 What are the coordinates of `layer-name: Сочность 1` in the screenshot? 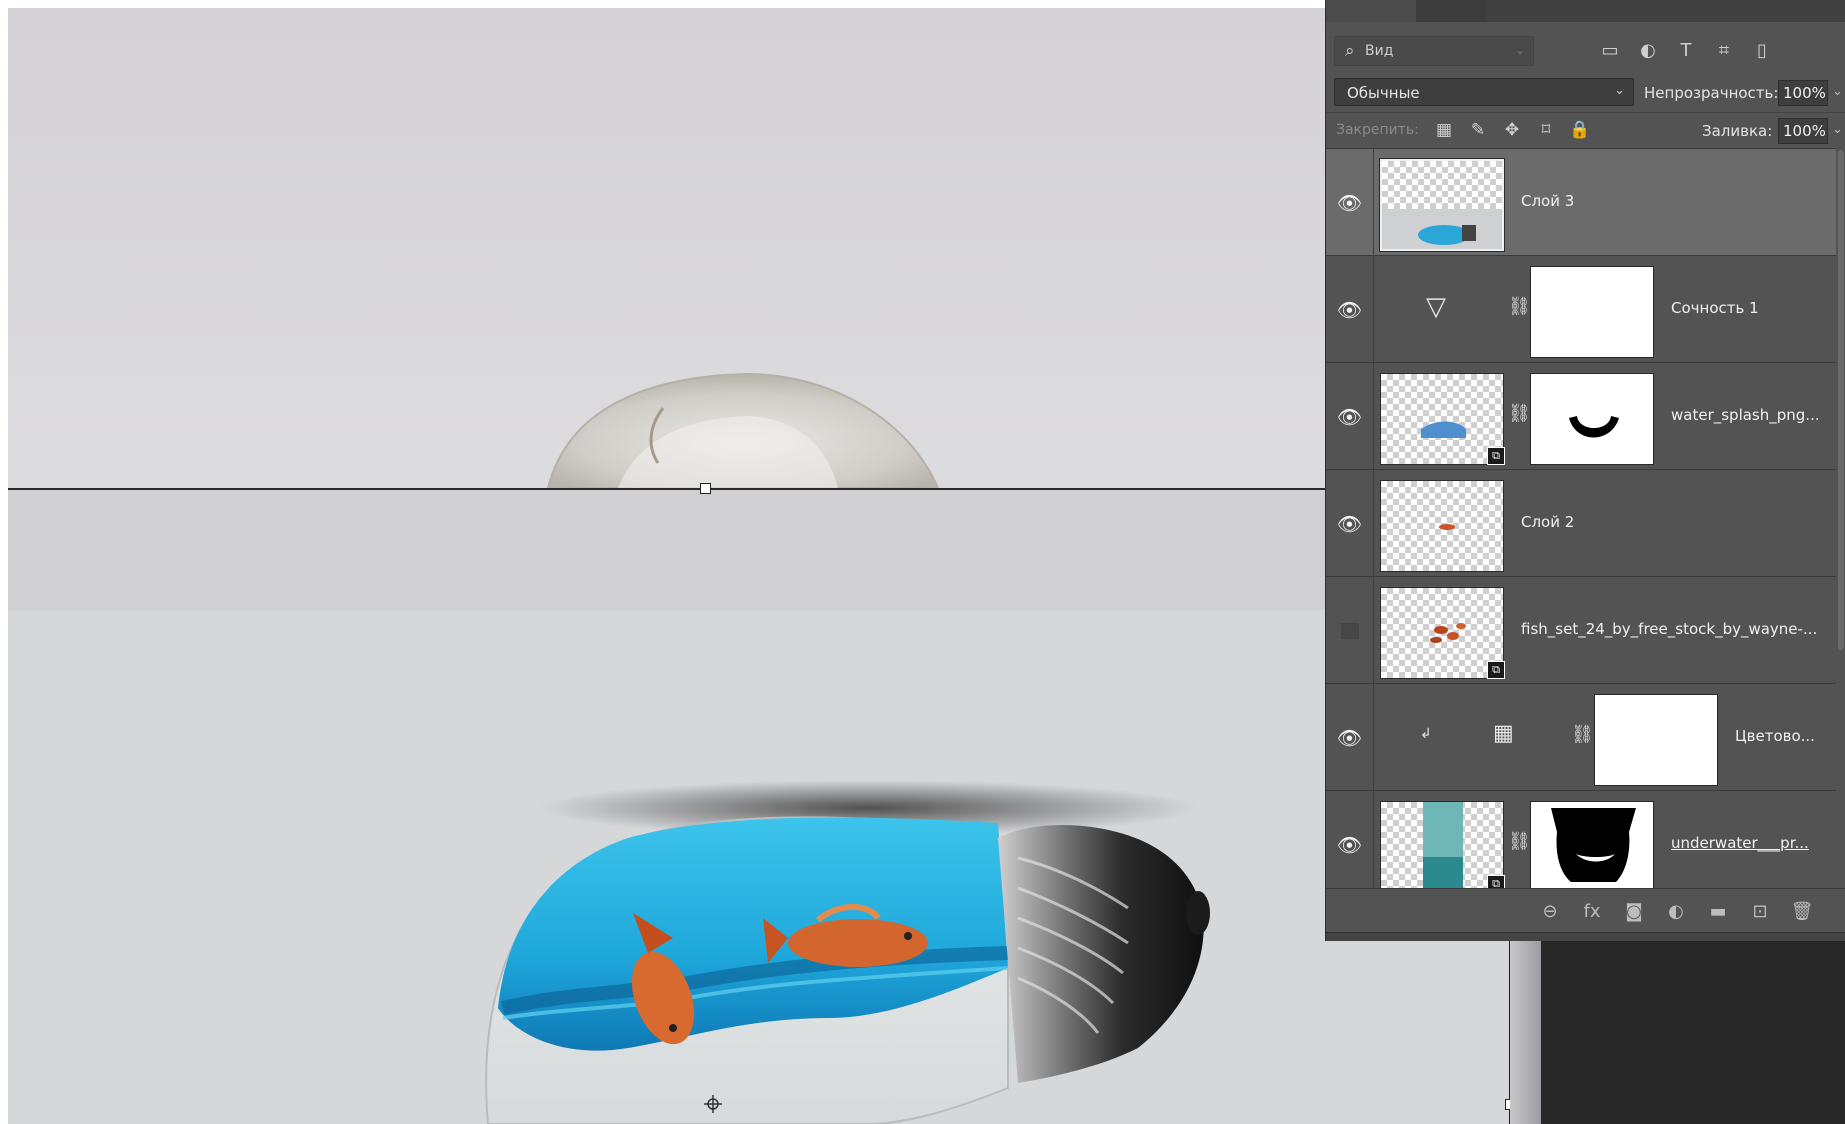 It's located at (1715, 308).